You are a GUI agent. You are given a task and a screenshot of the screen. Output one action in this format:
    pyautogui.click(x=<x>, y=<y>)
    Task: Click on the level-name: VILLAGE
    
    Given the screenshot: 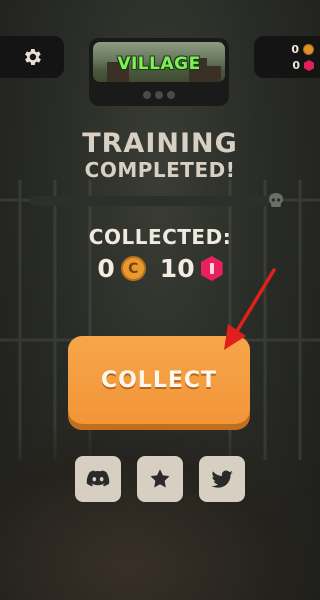 What is the action you would take?
    pyautogui.click(x=159, y=64)
    